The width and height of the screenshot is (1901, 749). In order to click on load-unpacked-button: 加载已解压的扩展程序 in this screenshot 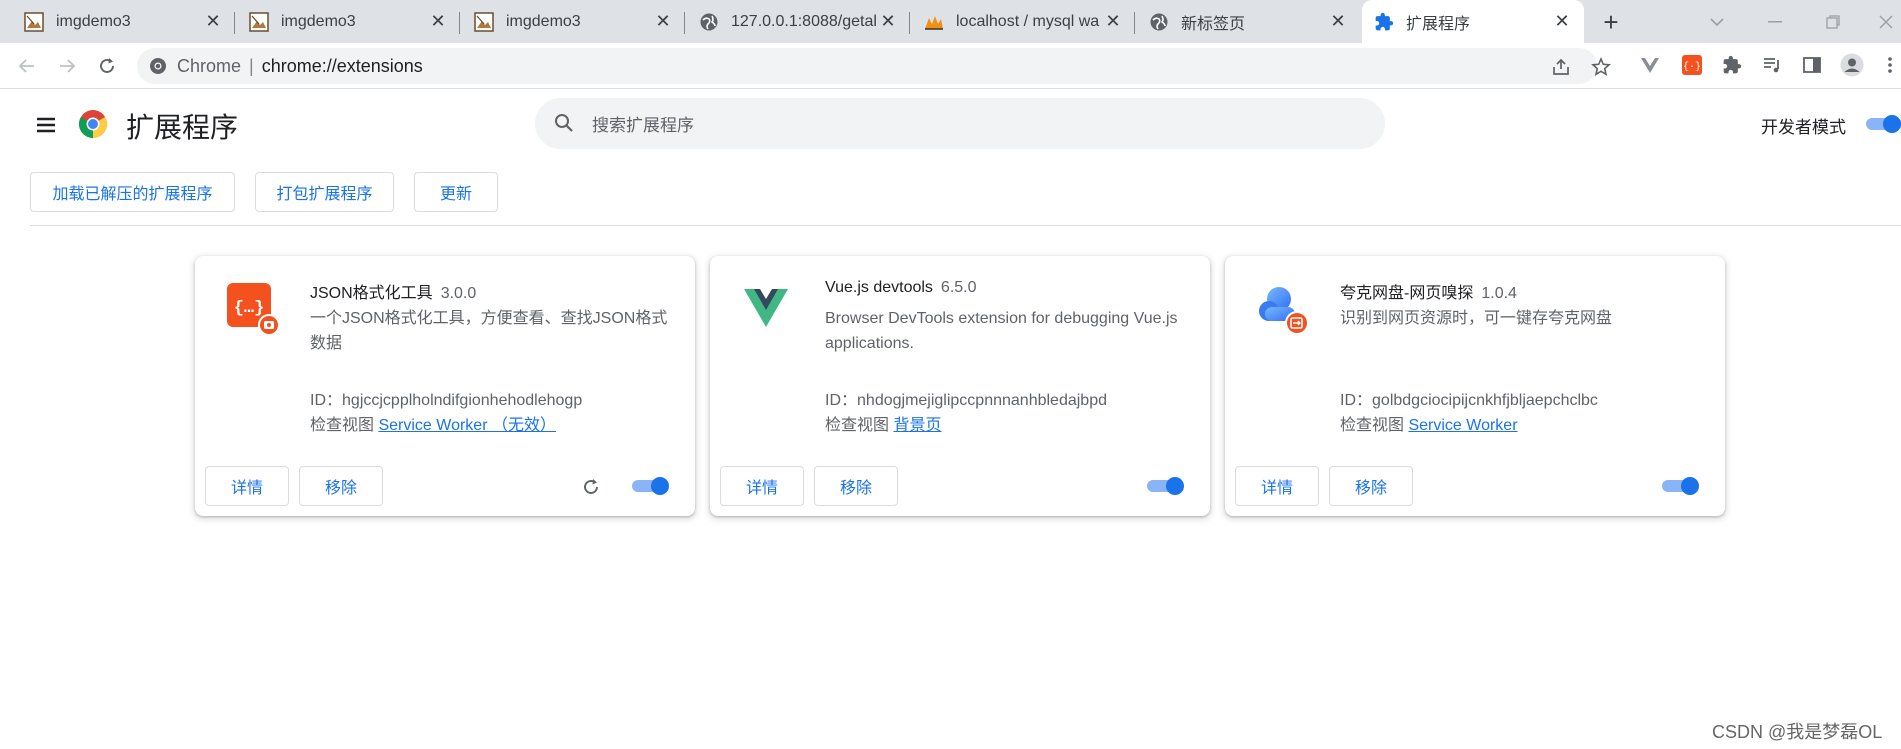, I will do `click(132, 192)`.